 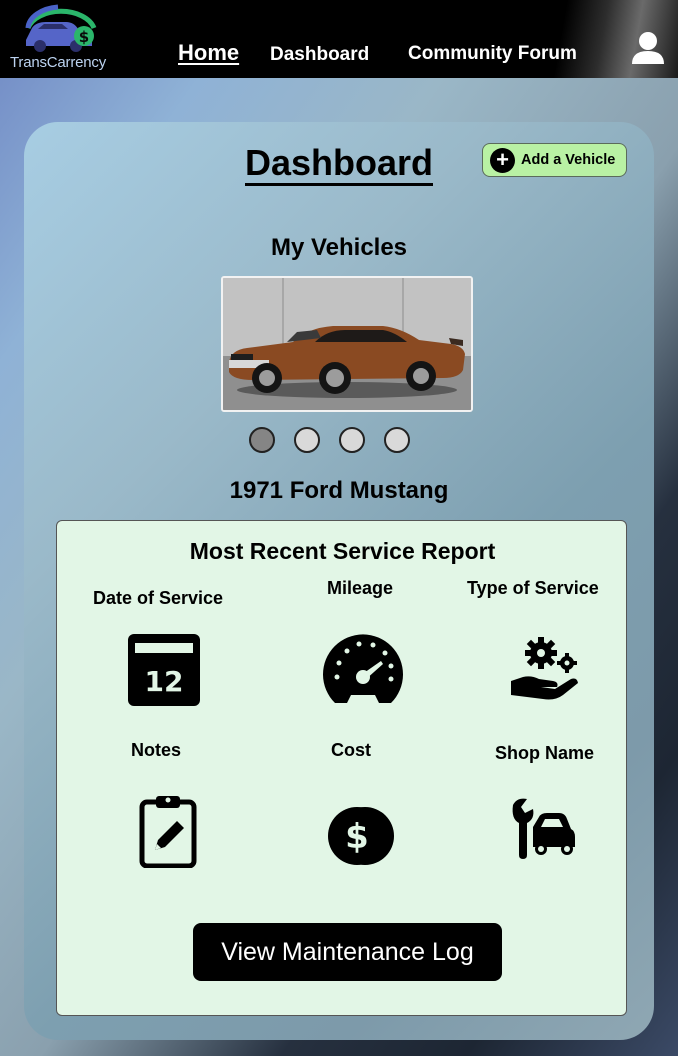 What do you see at coordinates (158, 598) in the screenshot?
I see `date-of-service-label: Date of Service` at bounding box center [158, 598].